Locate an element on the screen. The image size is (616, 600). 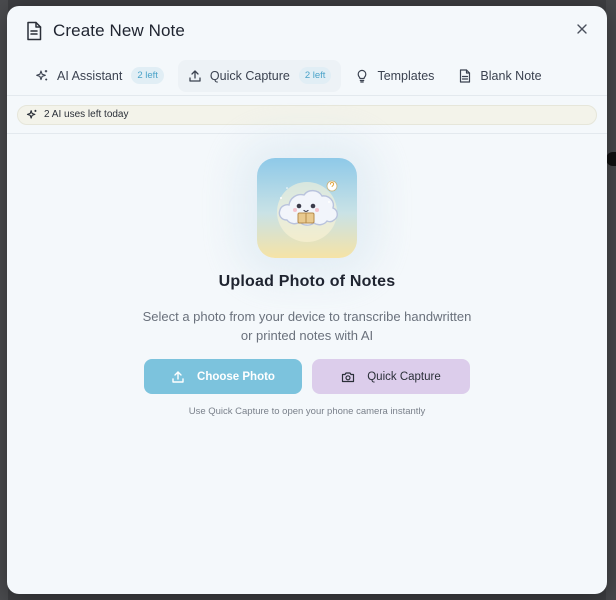
tab-quick-capture: Quick Capture 2 left is located at coordinates (259, 75).